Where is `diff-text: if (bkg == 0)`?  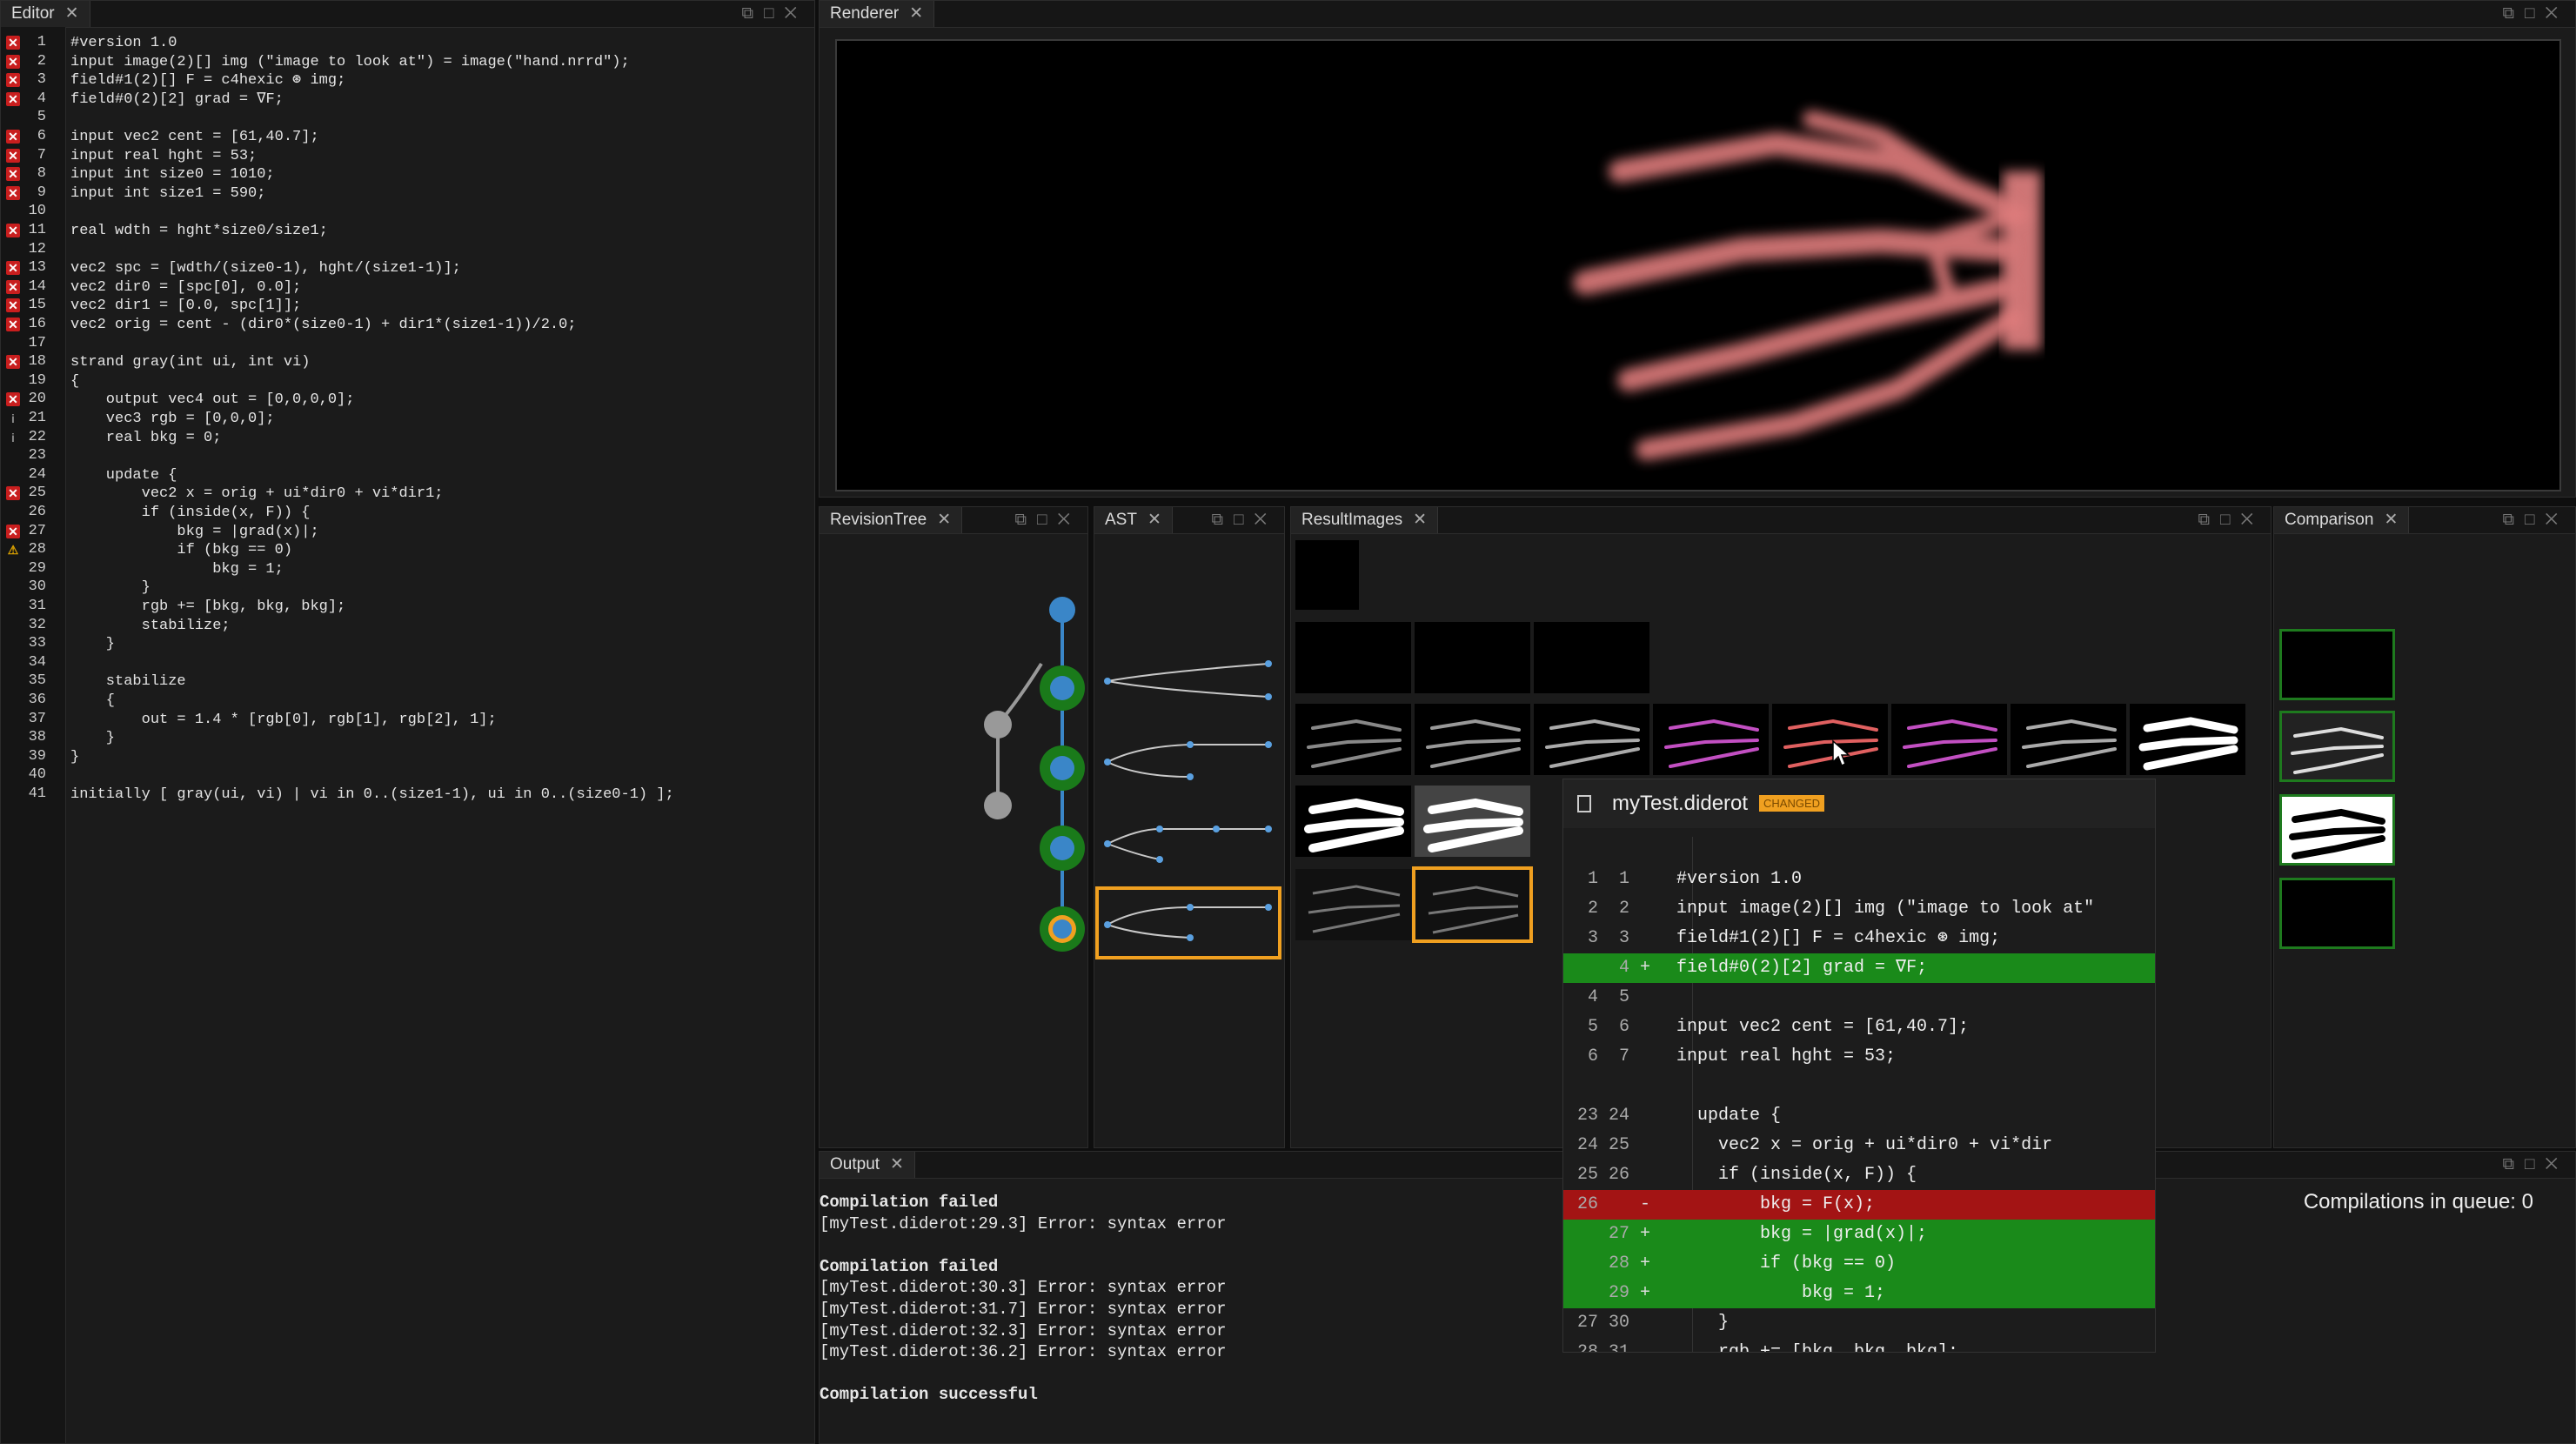
diff-text: if (bkg == 0) is located at coordinates (1786, 1263).